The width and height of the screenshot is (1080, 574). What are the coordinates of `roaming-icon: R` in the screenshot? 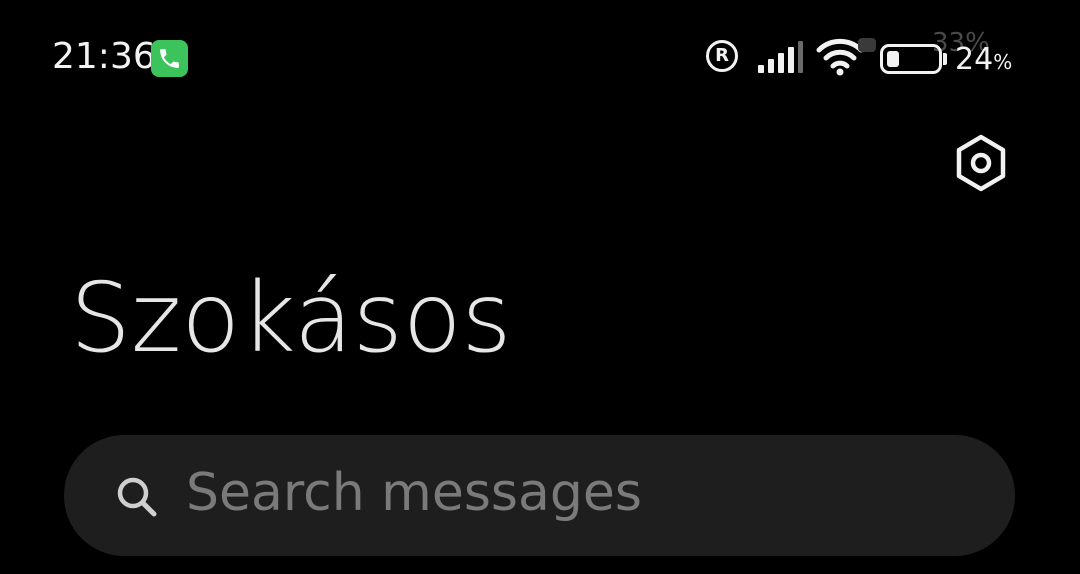 It's located at (722, 56).